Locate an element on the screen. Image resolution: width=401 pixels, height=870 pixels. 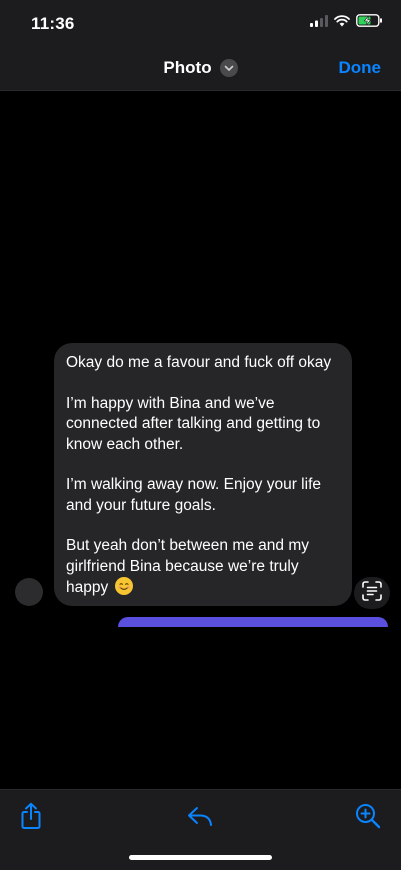
battery-charging-icon is located at coordinates (369, 23).